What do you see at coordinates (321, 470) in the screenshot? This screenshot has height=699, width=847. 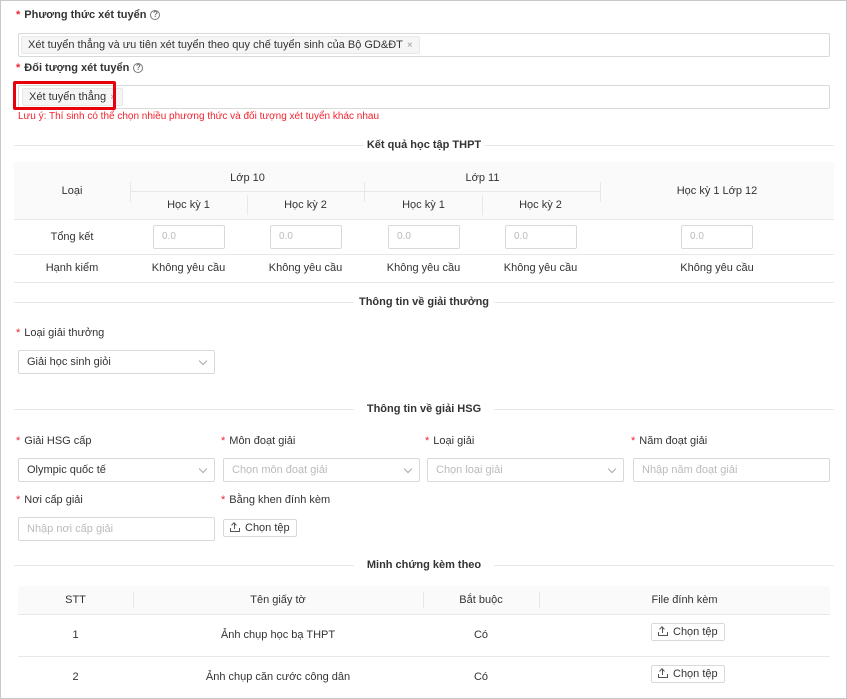 I see `mon-doat-giai-select: Chọn môn đoạt giải` at bounding box center [321, 470].